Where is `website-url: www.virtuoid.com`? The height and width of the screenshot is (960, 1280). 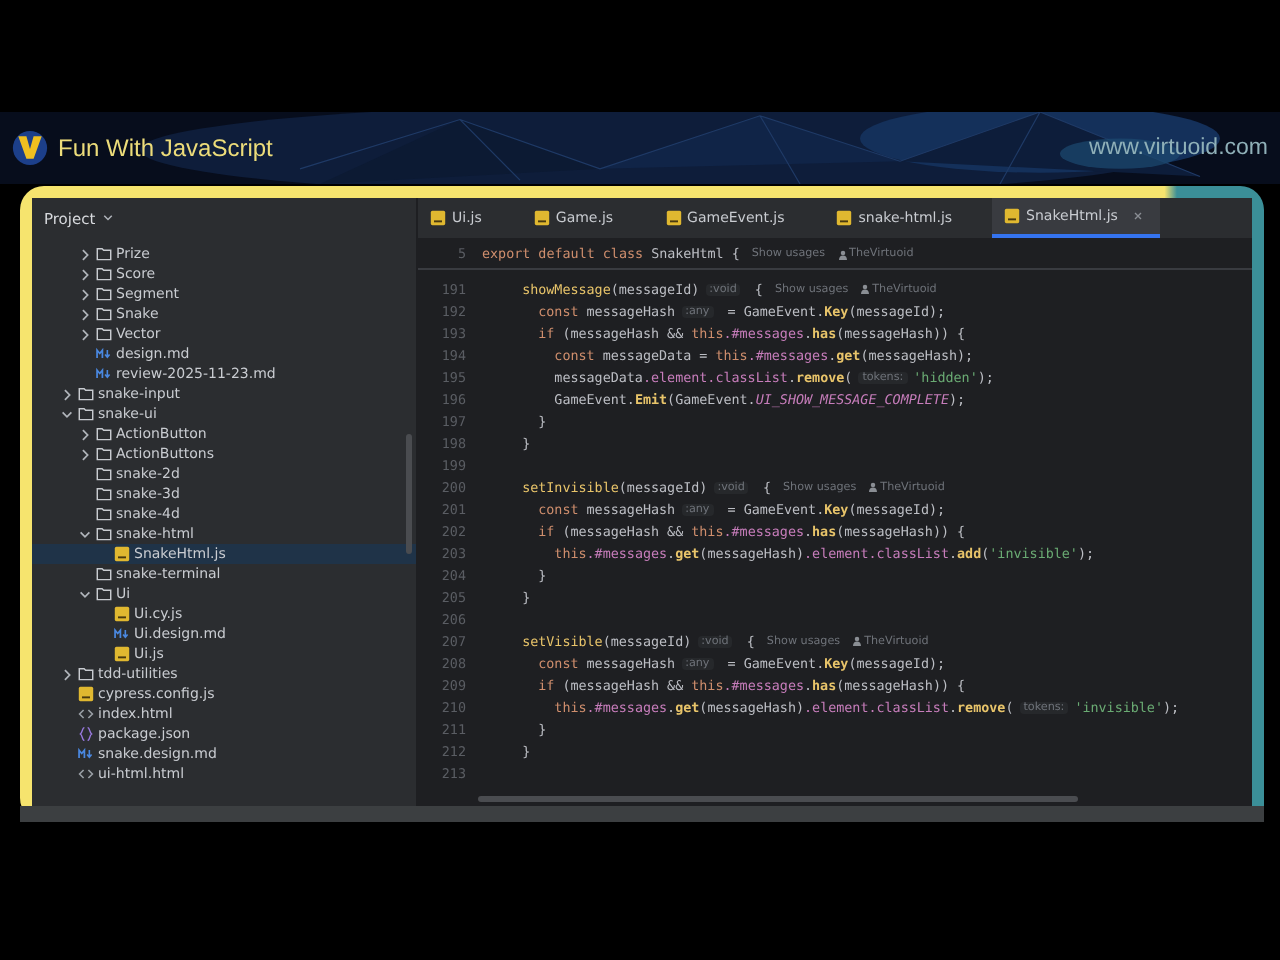
website-url: www.virtuoid.com is located at coordinates (1178, 148).